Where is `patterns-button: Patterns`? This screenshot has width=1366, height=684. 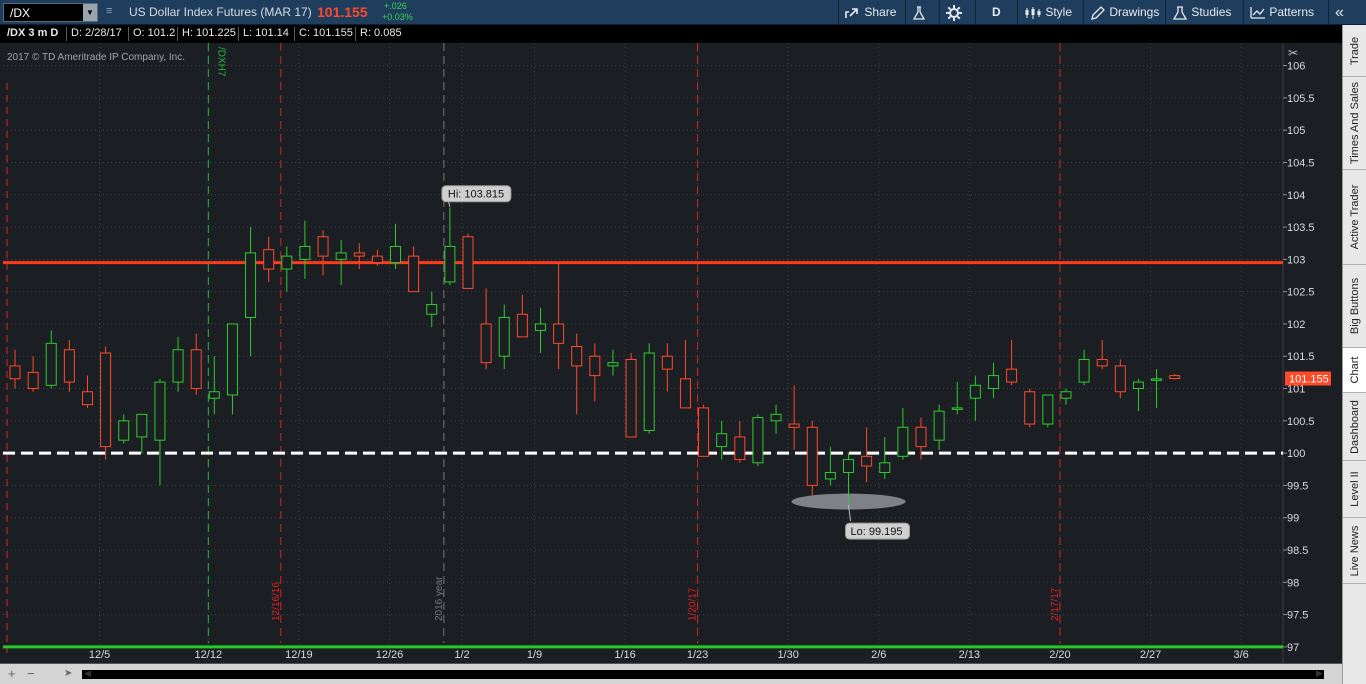
patterns-button: Patterns is located at coordinates (1285, 12).